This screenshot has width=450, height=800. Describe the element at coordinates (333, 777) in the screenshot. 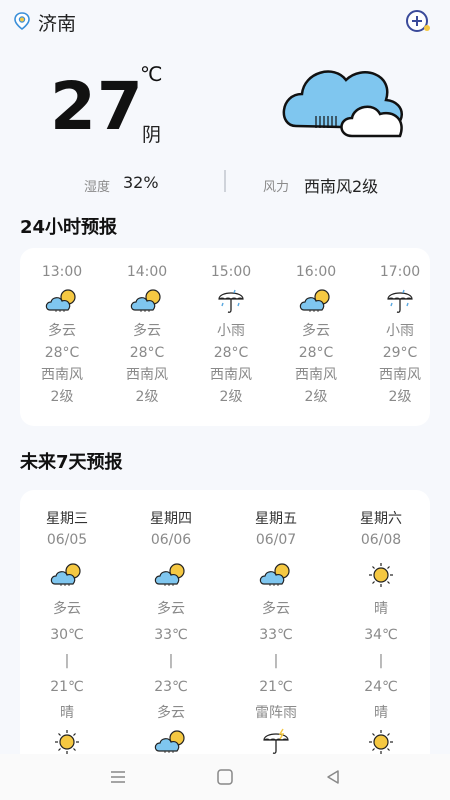

I see `back-triangle-icon` at that location.